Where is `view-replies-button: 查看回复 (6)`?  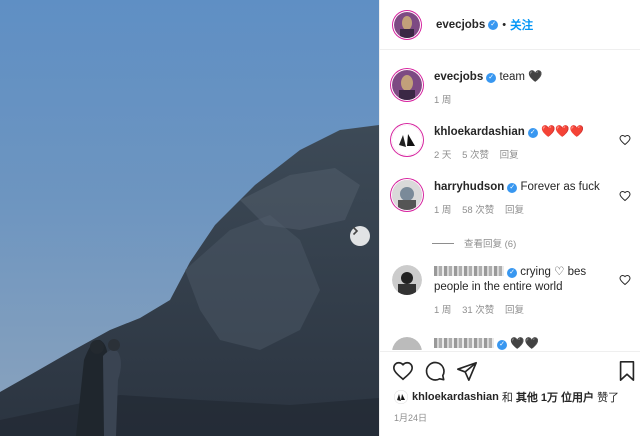 view-replies-button: 查看回复 (6) is located at coordinates (474, 243).